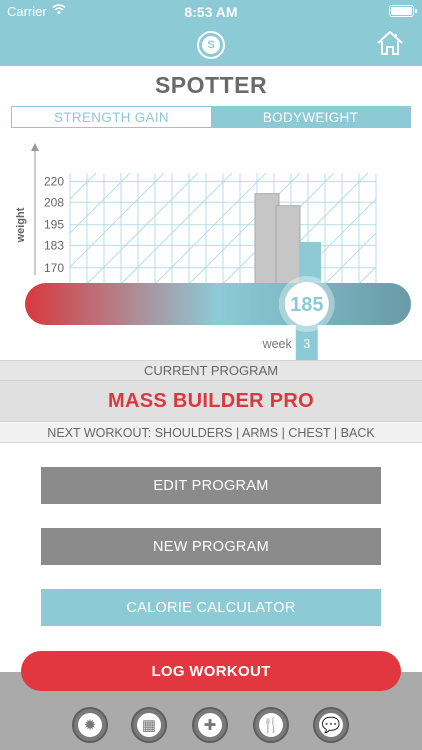 Image resolution: width=422 pixels, height=750 pixels. Describe the element at coordinates (54, 268) in the screenshot. I see `y-tick-label: 170` at that location.